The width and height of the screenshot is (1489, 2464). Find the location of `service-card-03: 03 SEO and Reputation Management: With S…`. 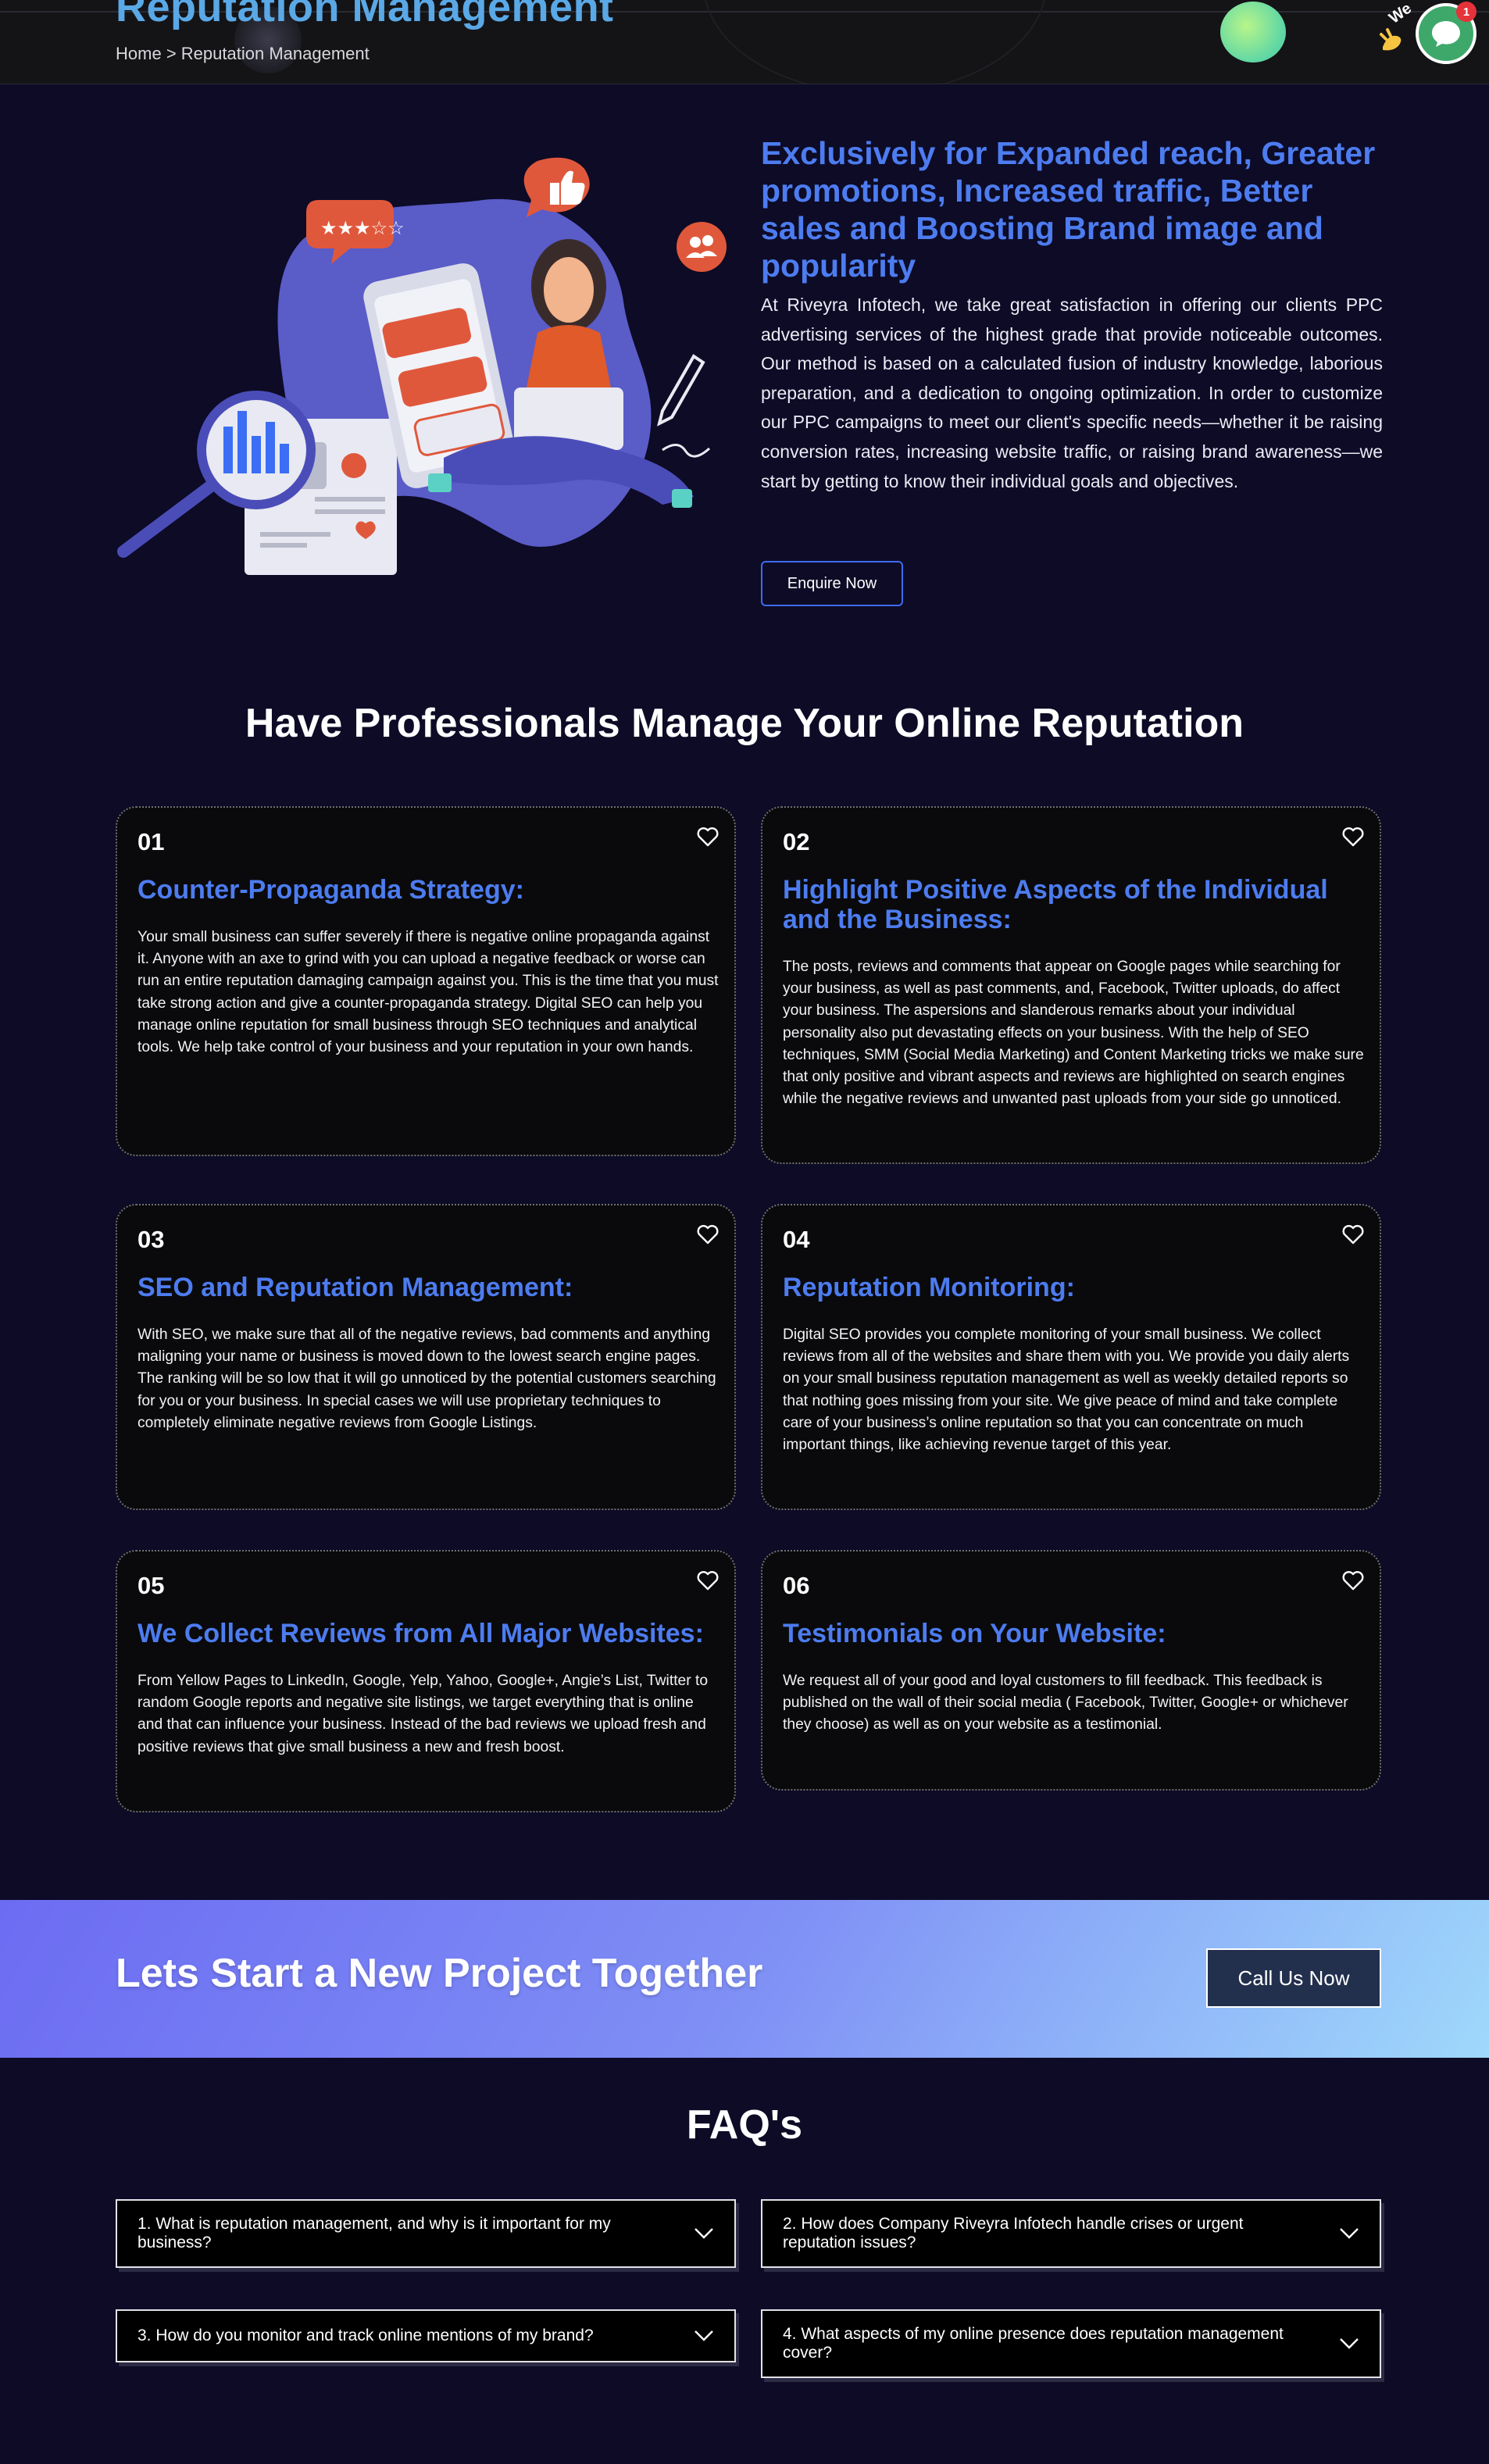

service-card-03: 03 SEO and Reputation Management: With S… is located at coordinates (426, 1357).